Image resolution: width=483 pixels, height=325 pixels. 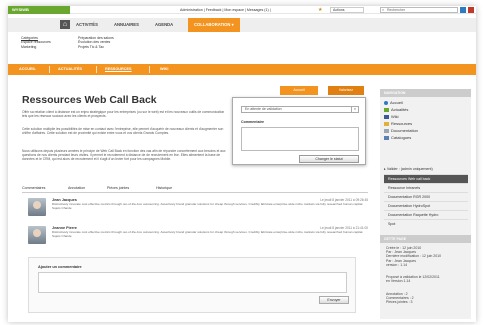 I want to click on doc-item: Spot, so click(x=426, y=223).